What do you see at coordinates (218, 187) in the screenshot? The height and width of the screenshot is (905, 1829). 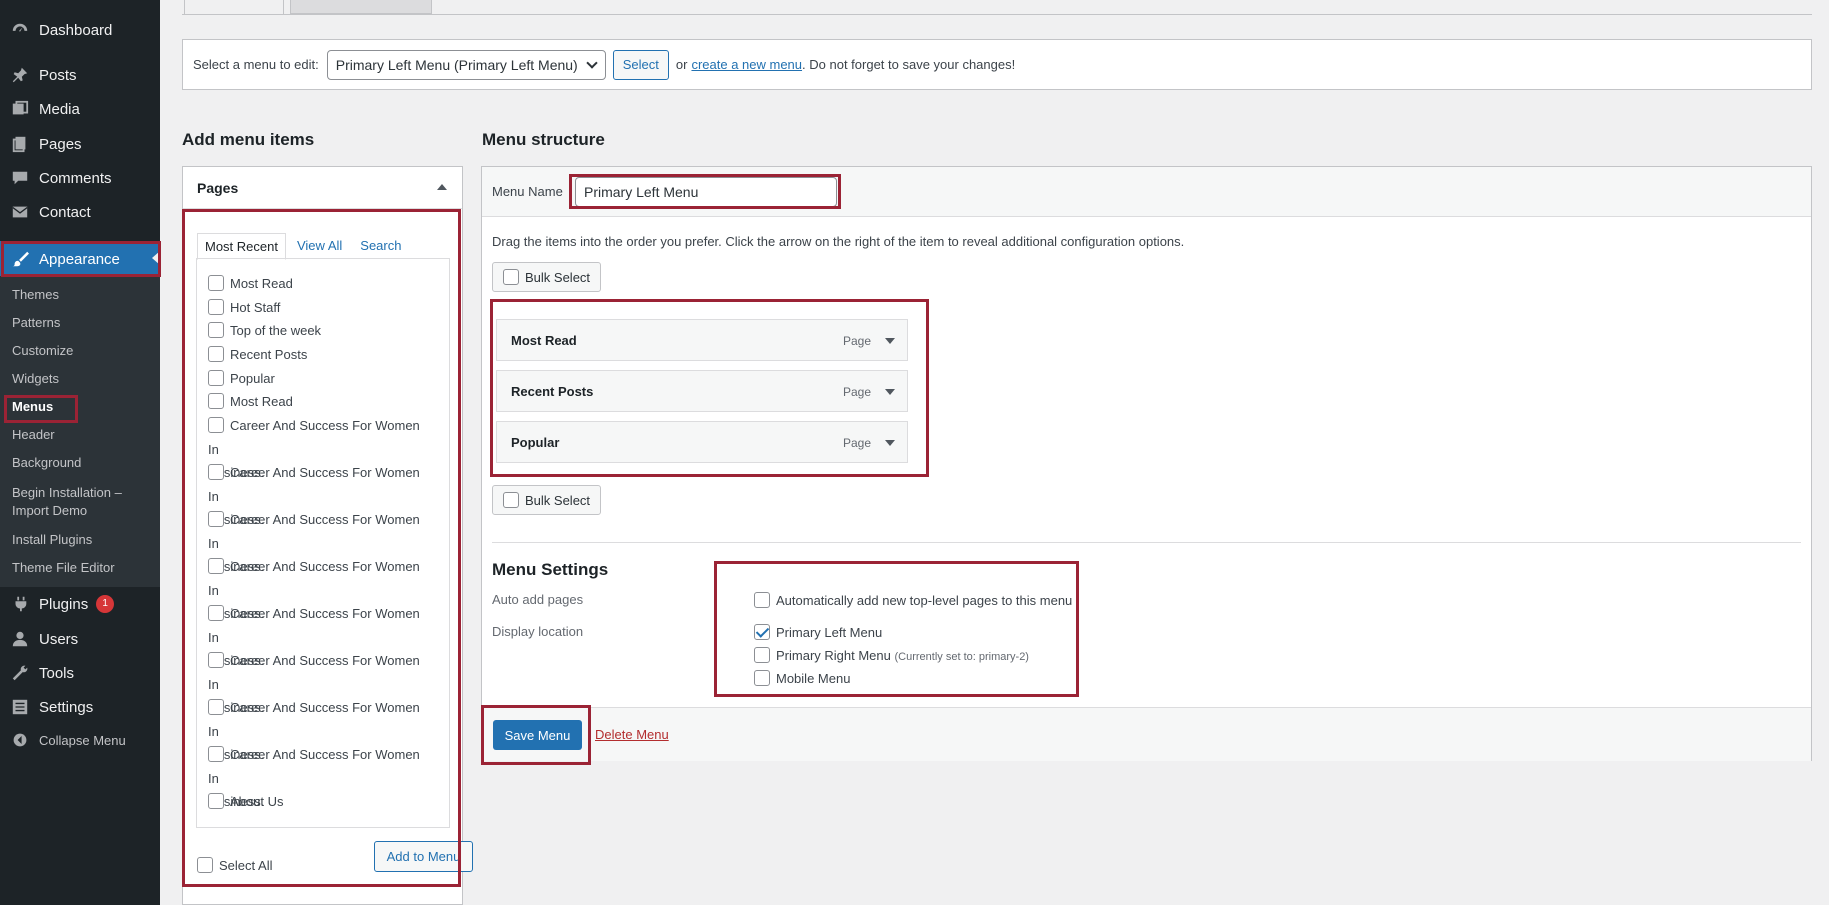 I see `pages-panel-title: Pages` at bounding box center [218, 187].